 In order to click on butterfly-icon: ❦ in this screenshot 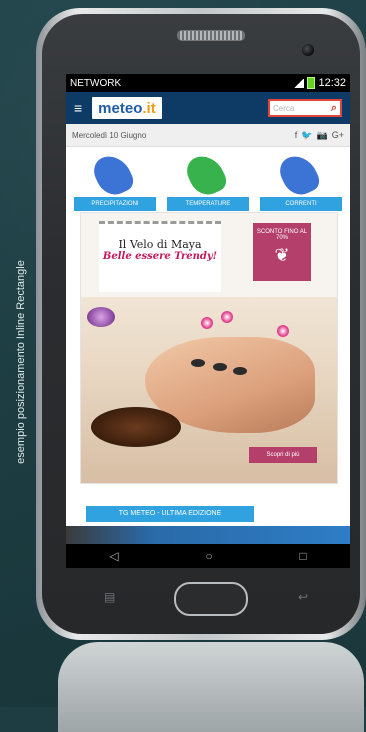, I will do `click(282, 255)`.